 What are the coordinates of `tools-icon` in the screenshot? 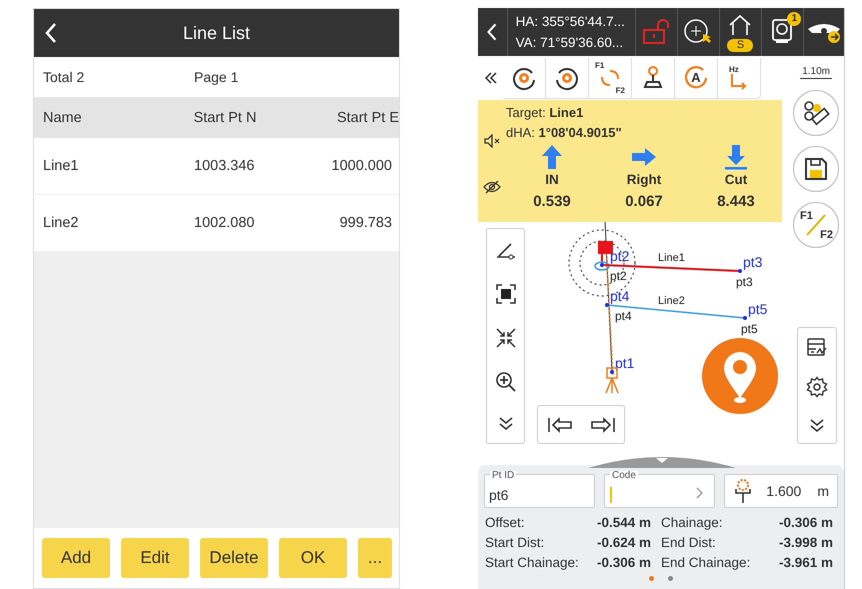 It's located at (816, 113).